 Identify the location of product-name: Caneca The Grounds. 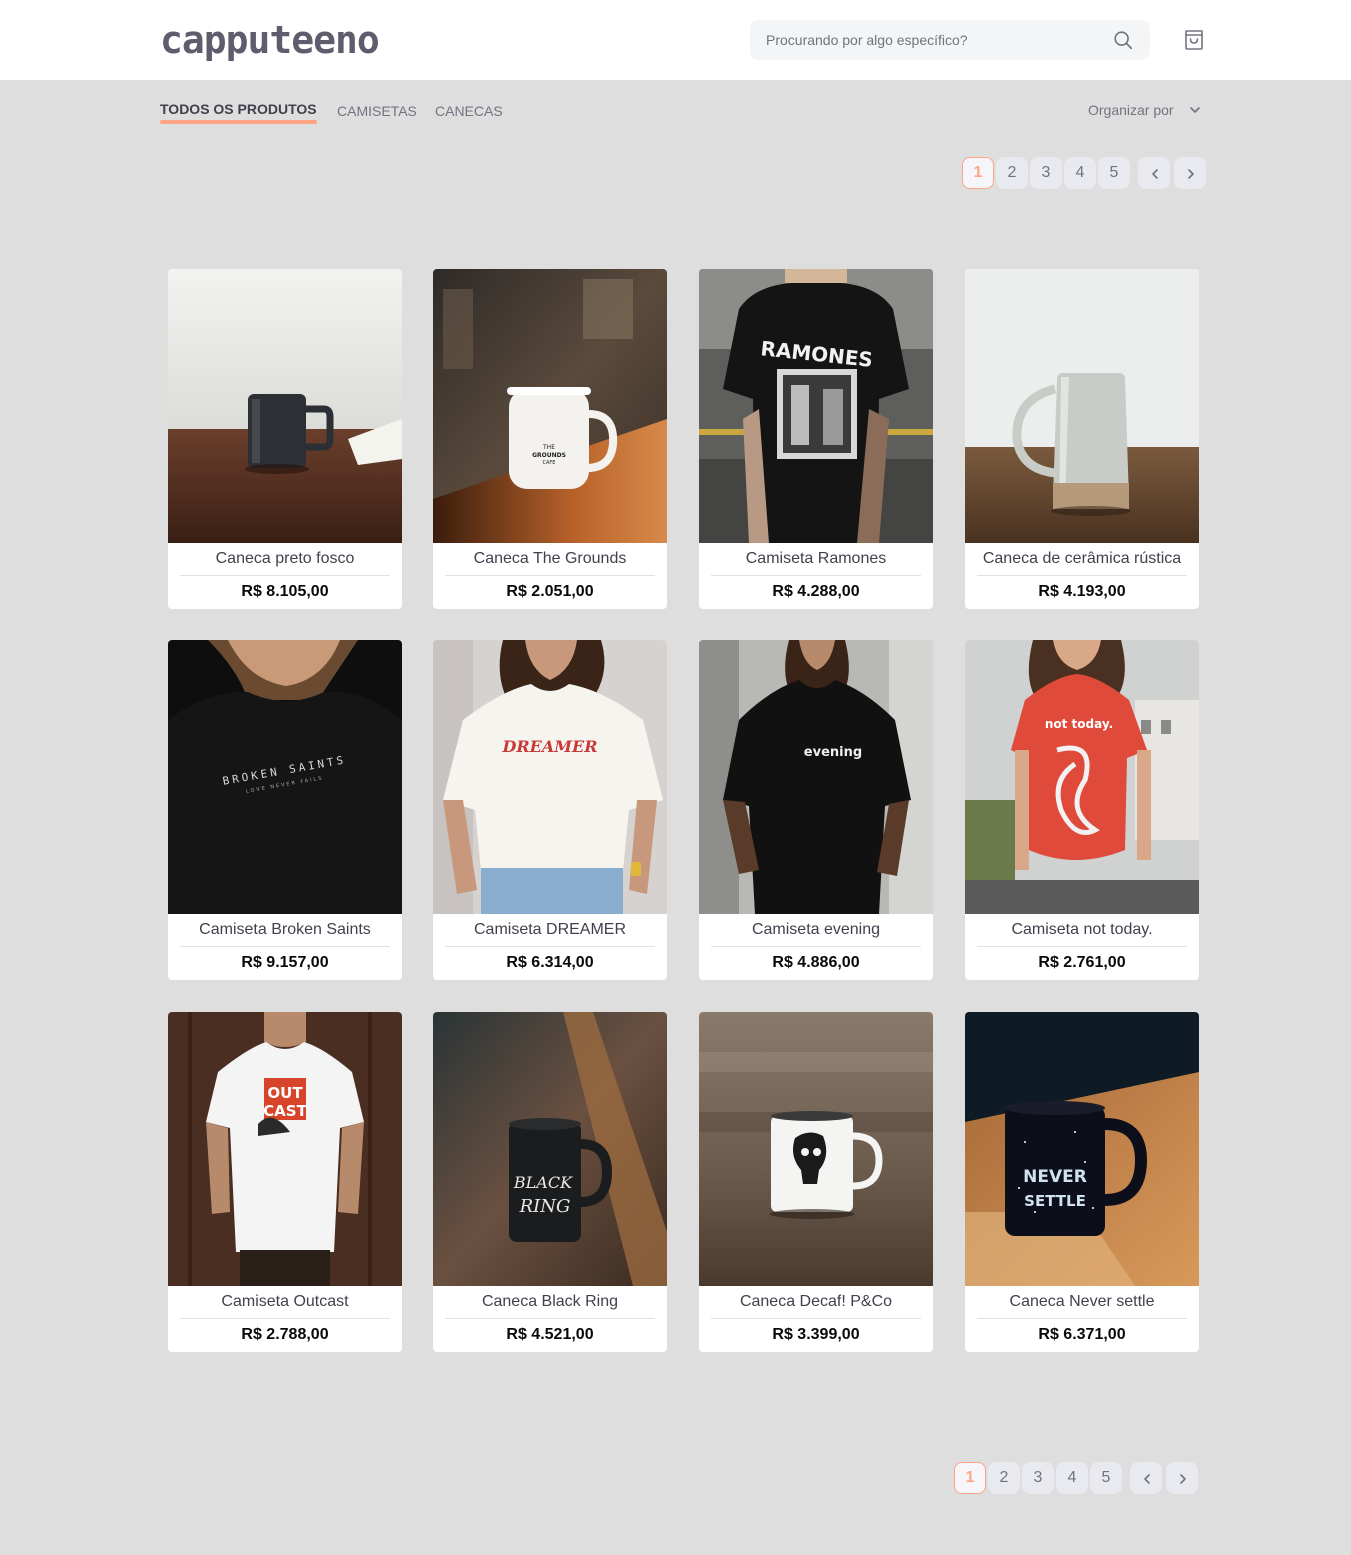
(550, 558).